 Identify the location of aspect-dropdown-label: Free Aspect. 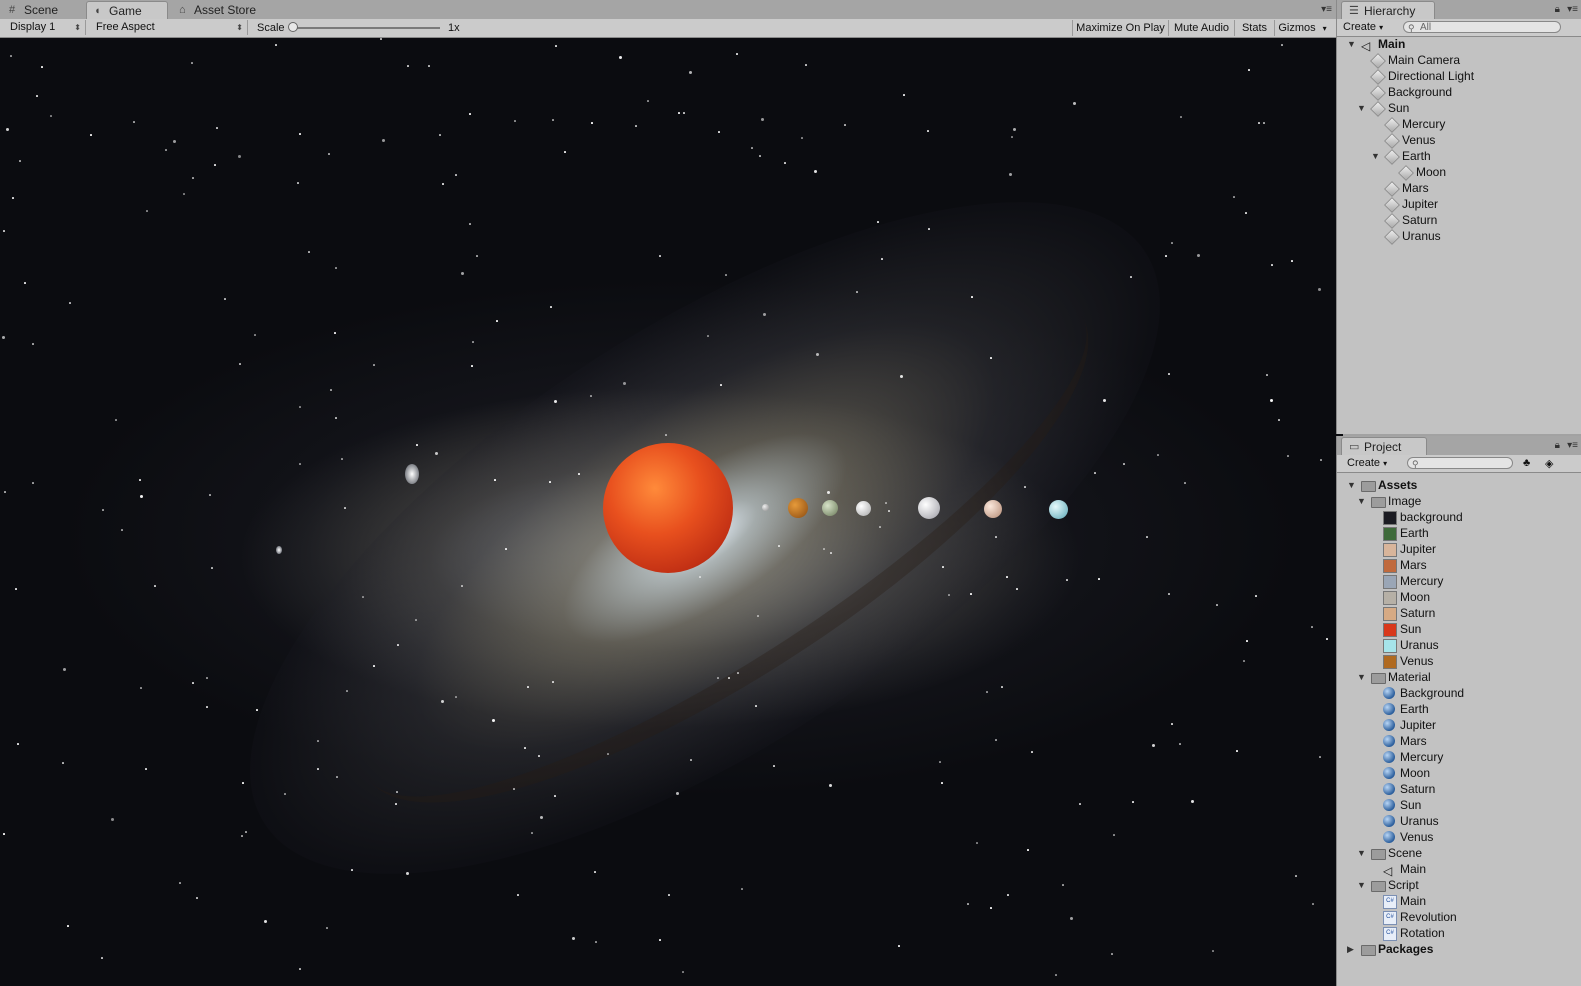
(125, 27).